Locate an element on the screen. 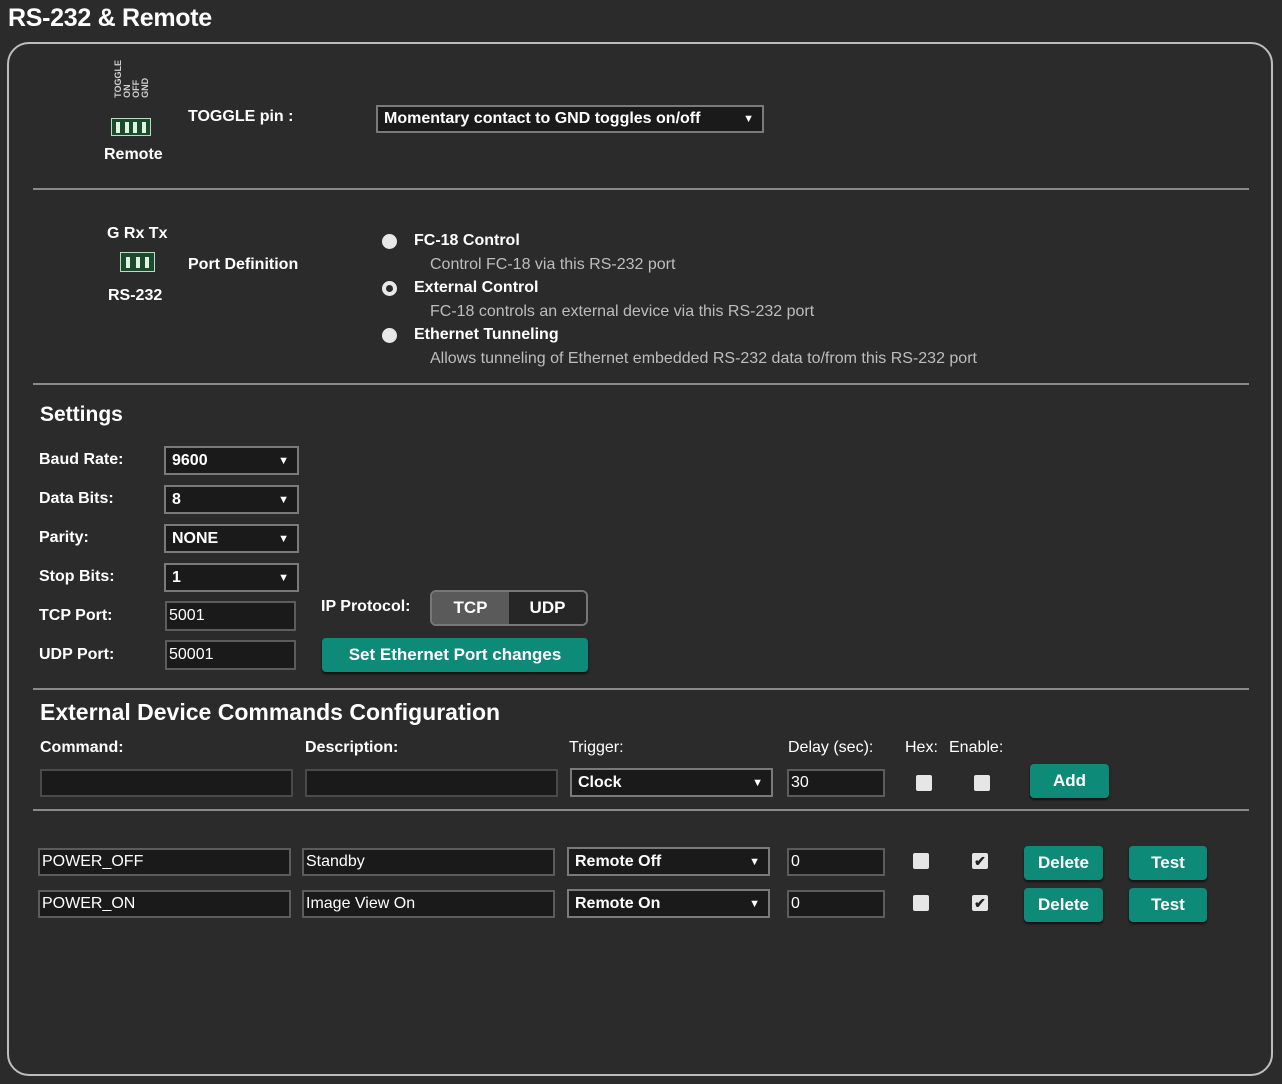 The height and width of the screenshot is (1084, 1282). baud-rate-select: 9600 ▼ is located at coordinates (231, 460).